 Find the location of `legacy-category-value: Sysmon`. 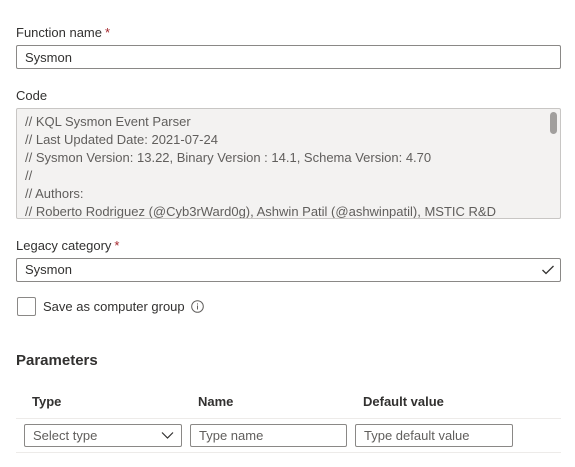

legacy-category-value: Sysmon is located at coordinates (48, 269).